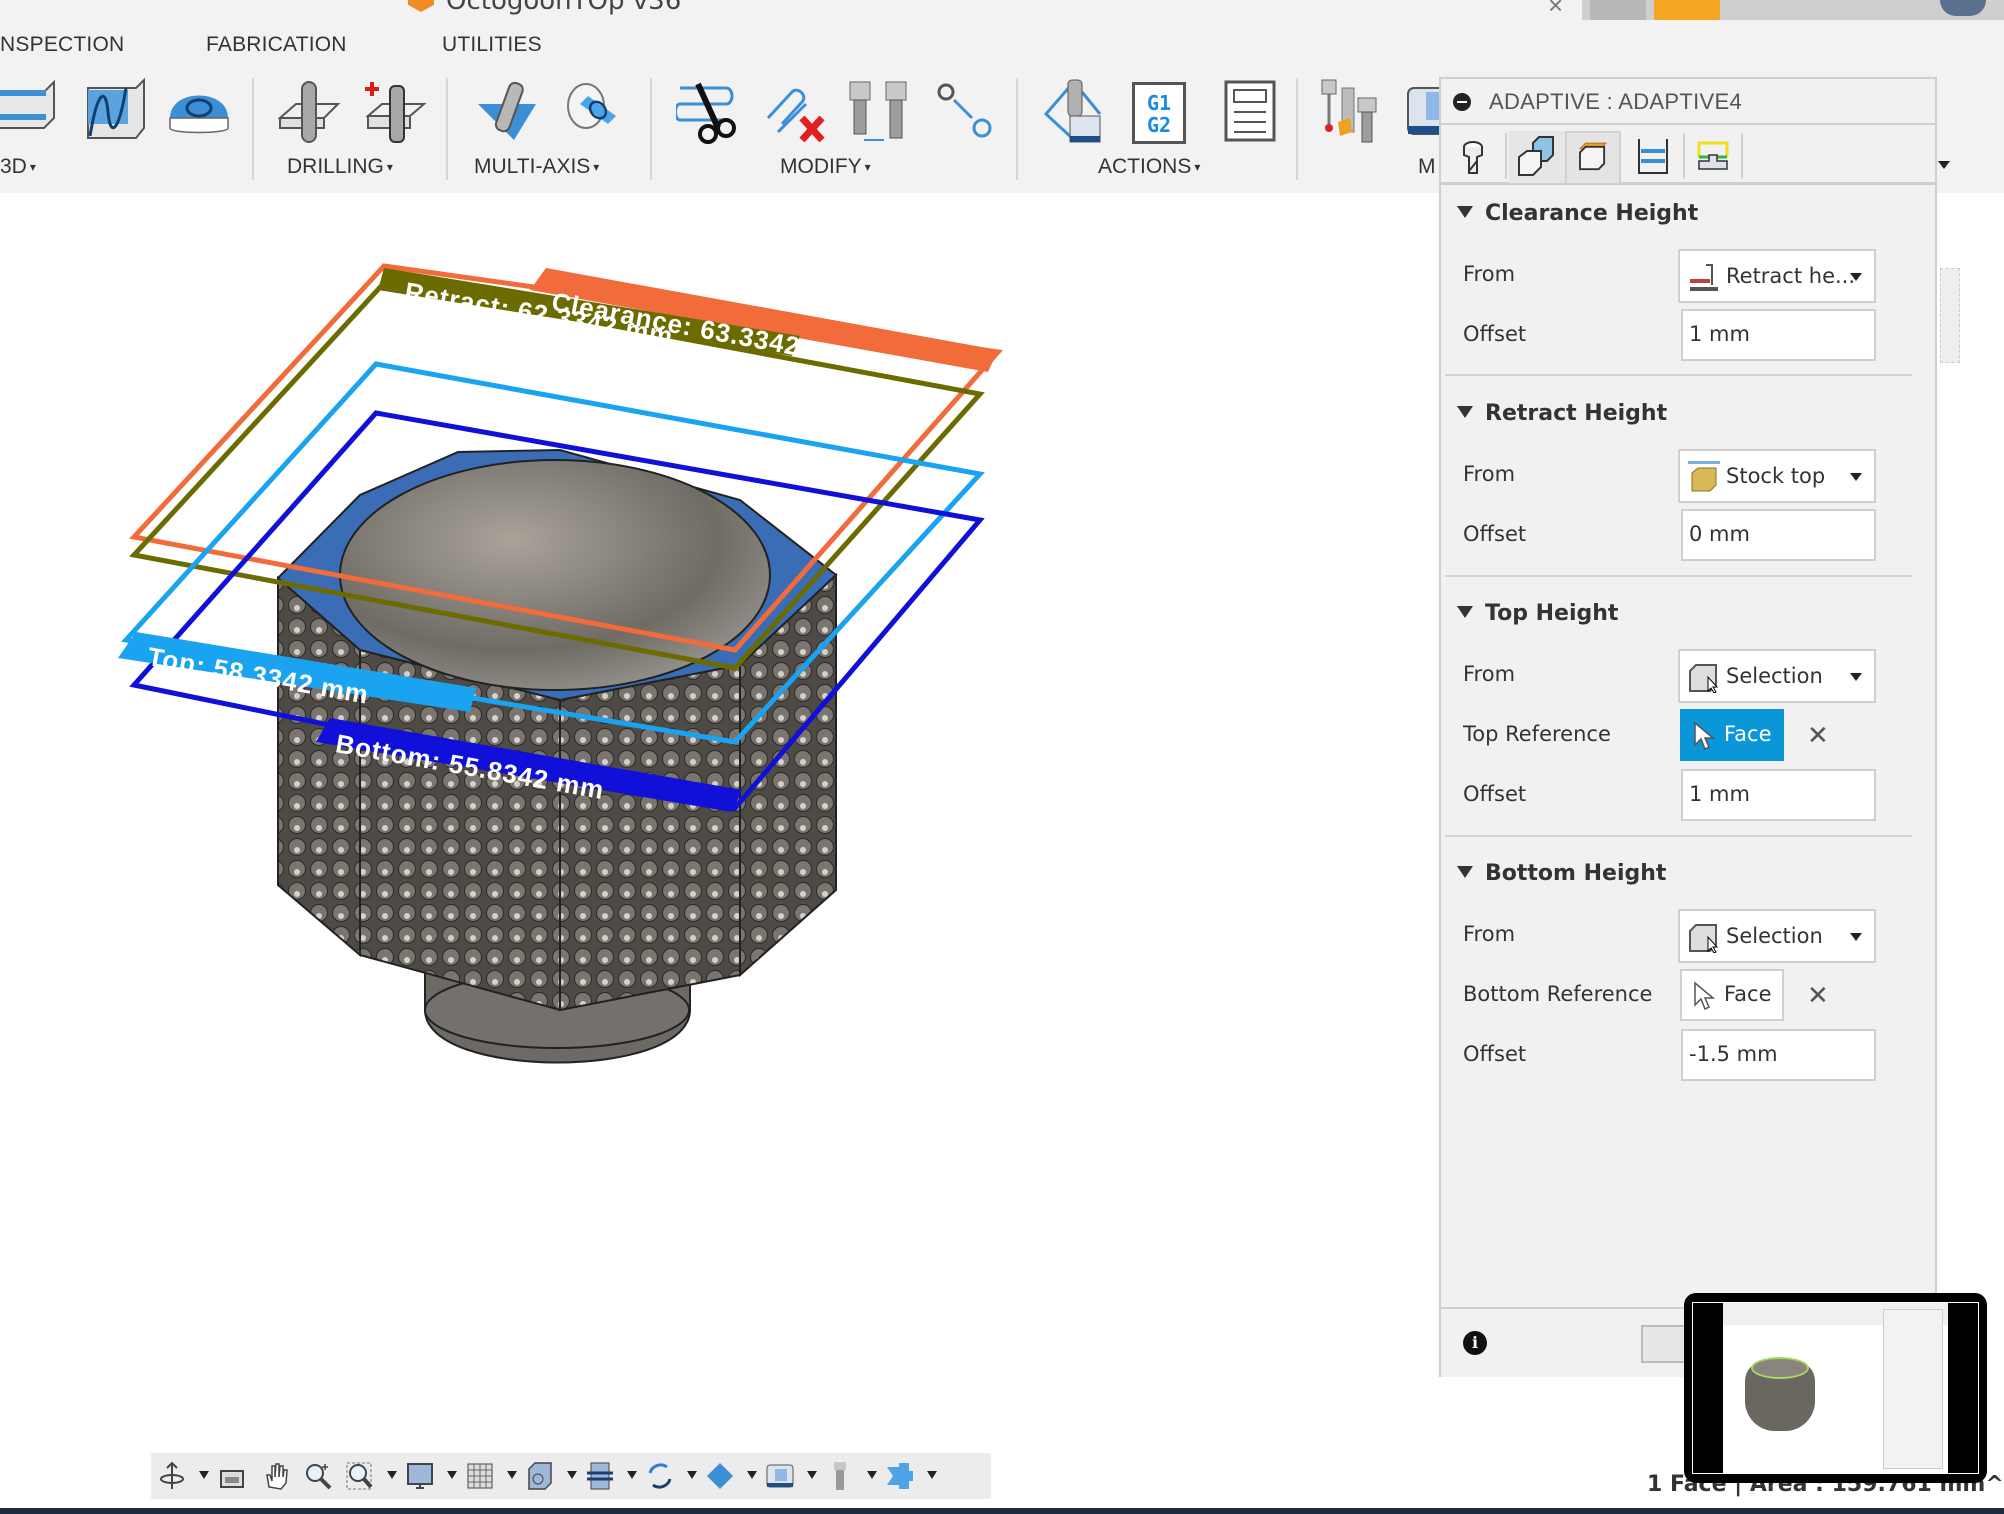 This screenshot has height=1514, width=2004. What do you see at coordinates (825, 167) in the screenshot?
I see `group-modify: MODIFY ▾` at bounding box center [825, 167].